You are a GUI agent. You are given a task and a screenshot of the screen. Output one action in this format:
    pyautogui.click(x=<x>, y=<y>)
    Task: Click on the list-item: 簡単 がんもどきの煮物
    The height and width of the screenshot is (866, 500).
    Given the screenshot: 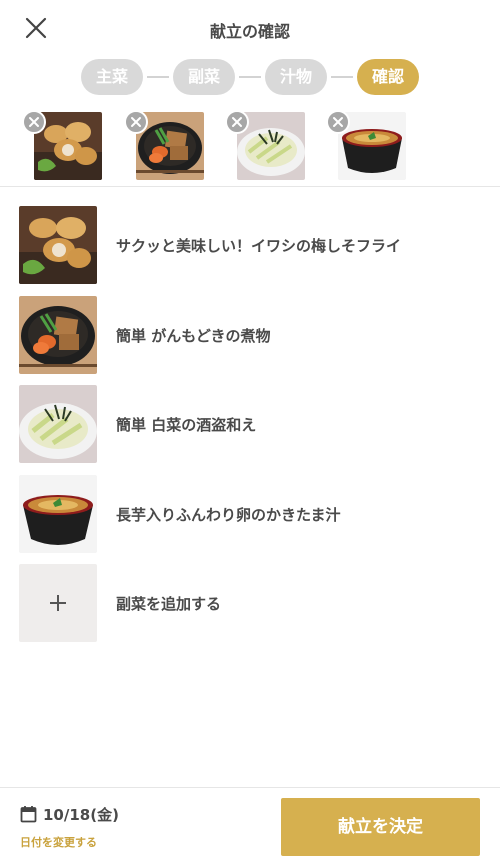 What is the action you would take?
    pyautogui.click(x=250, y=335)
    